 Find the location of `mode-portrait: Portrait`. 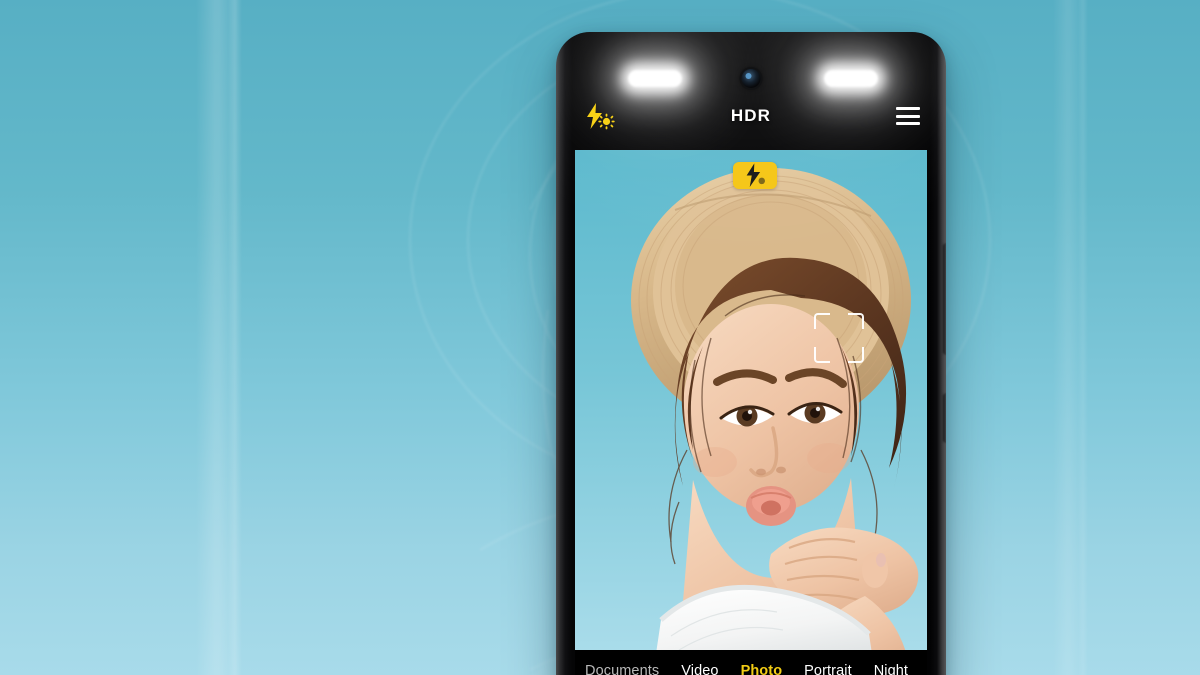

mode-portrait: Portrait is located at coordinates (828, 669).